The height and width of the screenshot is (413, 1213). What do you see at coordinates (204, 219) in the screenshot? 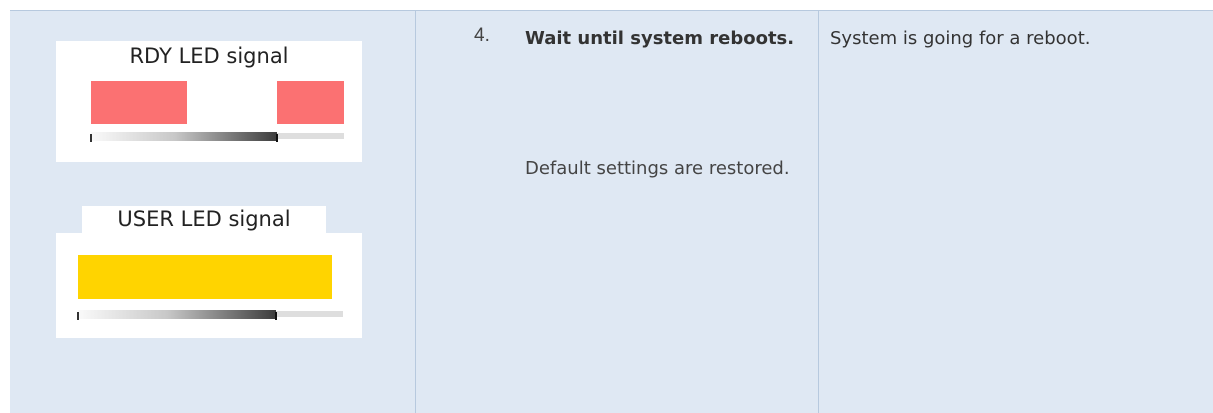
I see `user-led-label: USER LED signal` at bounding box center [204, 219].